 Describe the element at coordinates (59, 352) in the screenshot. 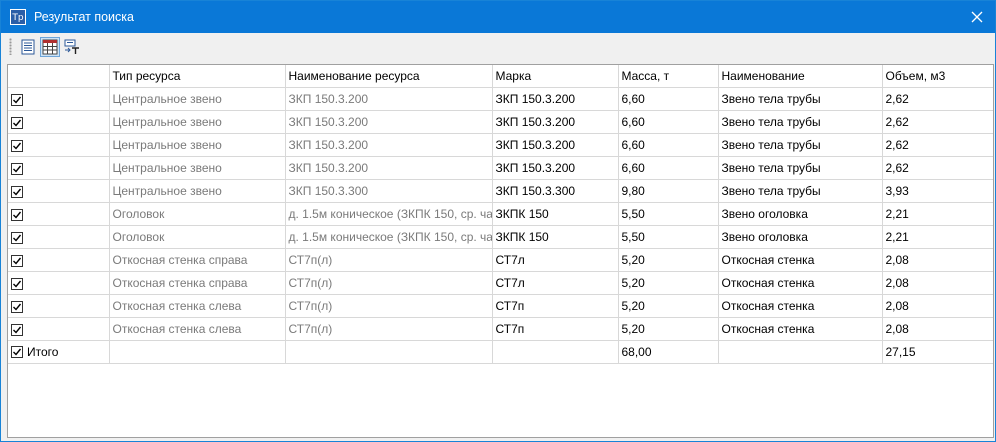

I see `total-check-cell: Итого` at that location.